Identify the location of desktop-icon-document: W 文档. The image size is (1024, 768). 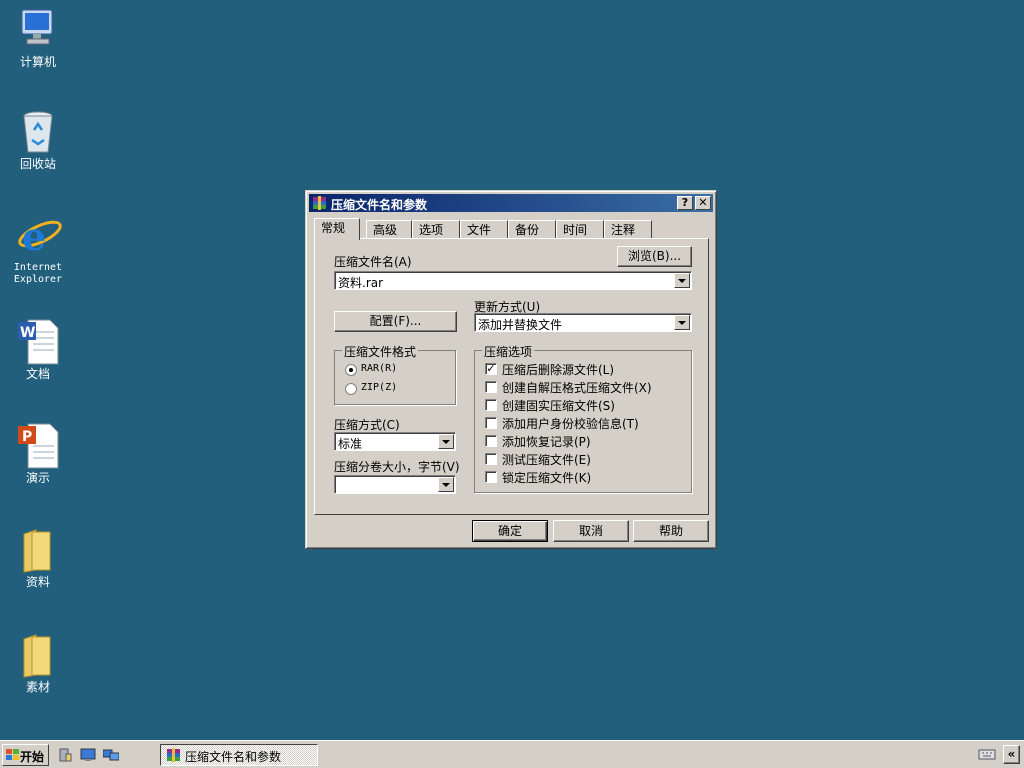
(38, 349).